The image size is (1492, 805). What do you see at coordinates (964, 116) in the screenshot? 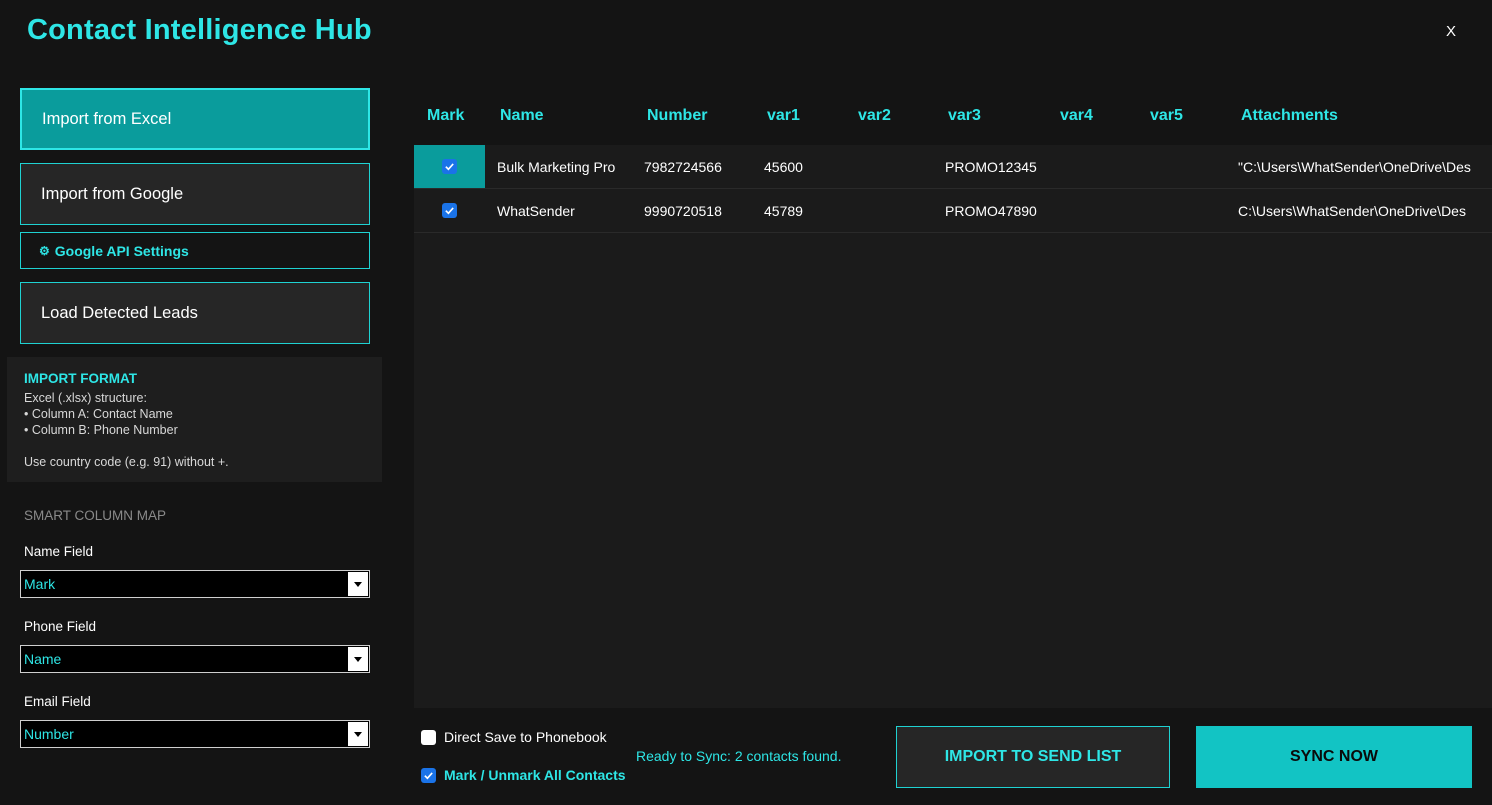
I see `column-header-var3: var3` at bounding box center [964, 116].